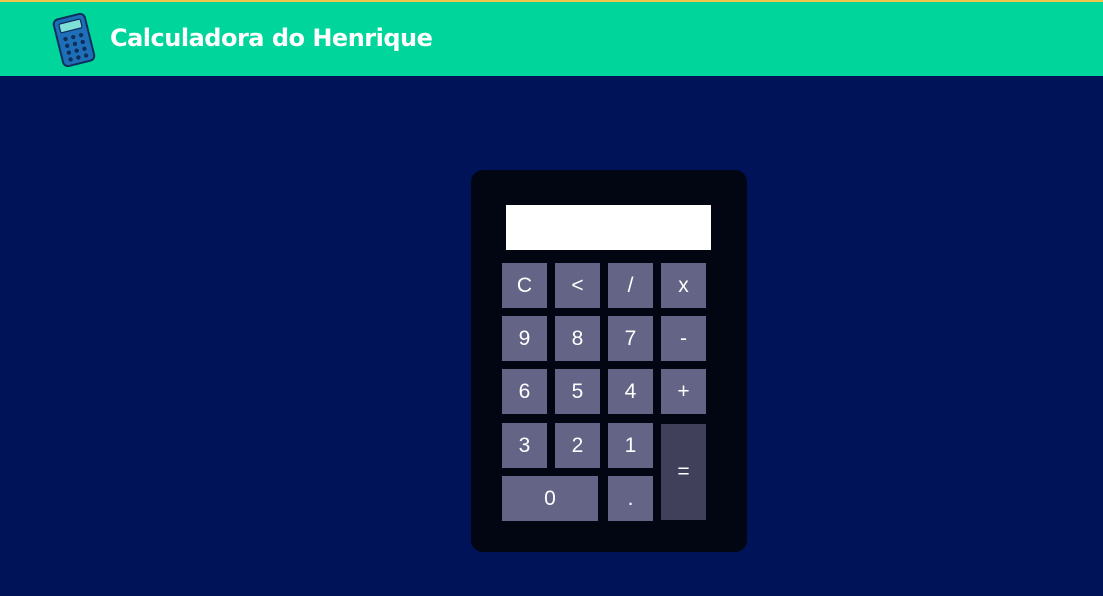 Image resolution: width=1103 pixels, height=596 pixels. I want to click on calculator-display, so click(608, 227).